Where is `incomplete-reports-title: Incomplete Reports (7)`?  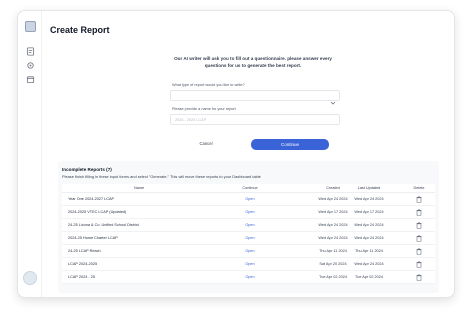
incomplete-reports-title: Incomplete Reports (7) is located at coordinates (87, 169).